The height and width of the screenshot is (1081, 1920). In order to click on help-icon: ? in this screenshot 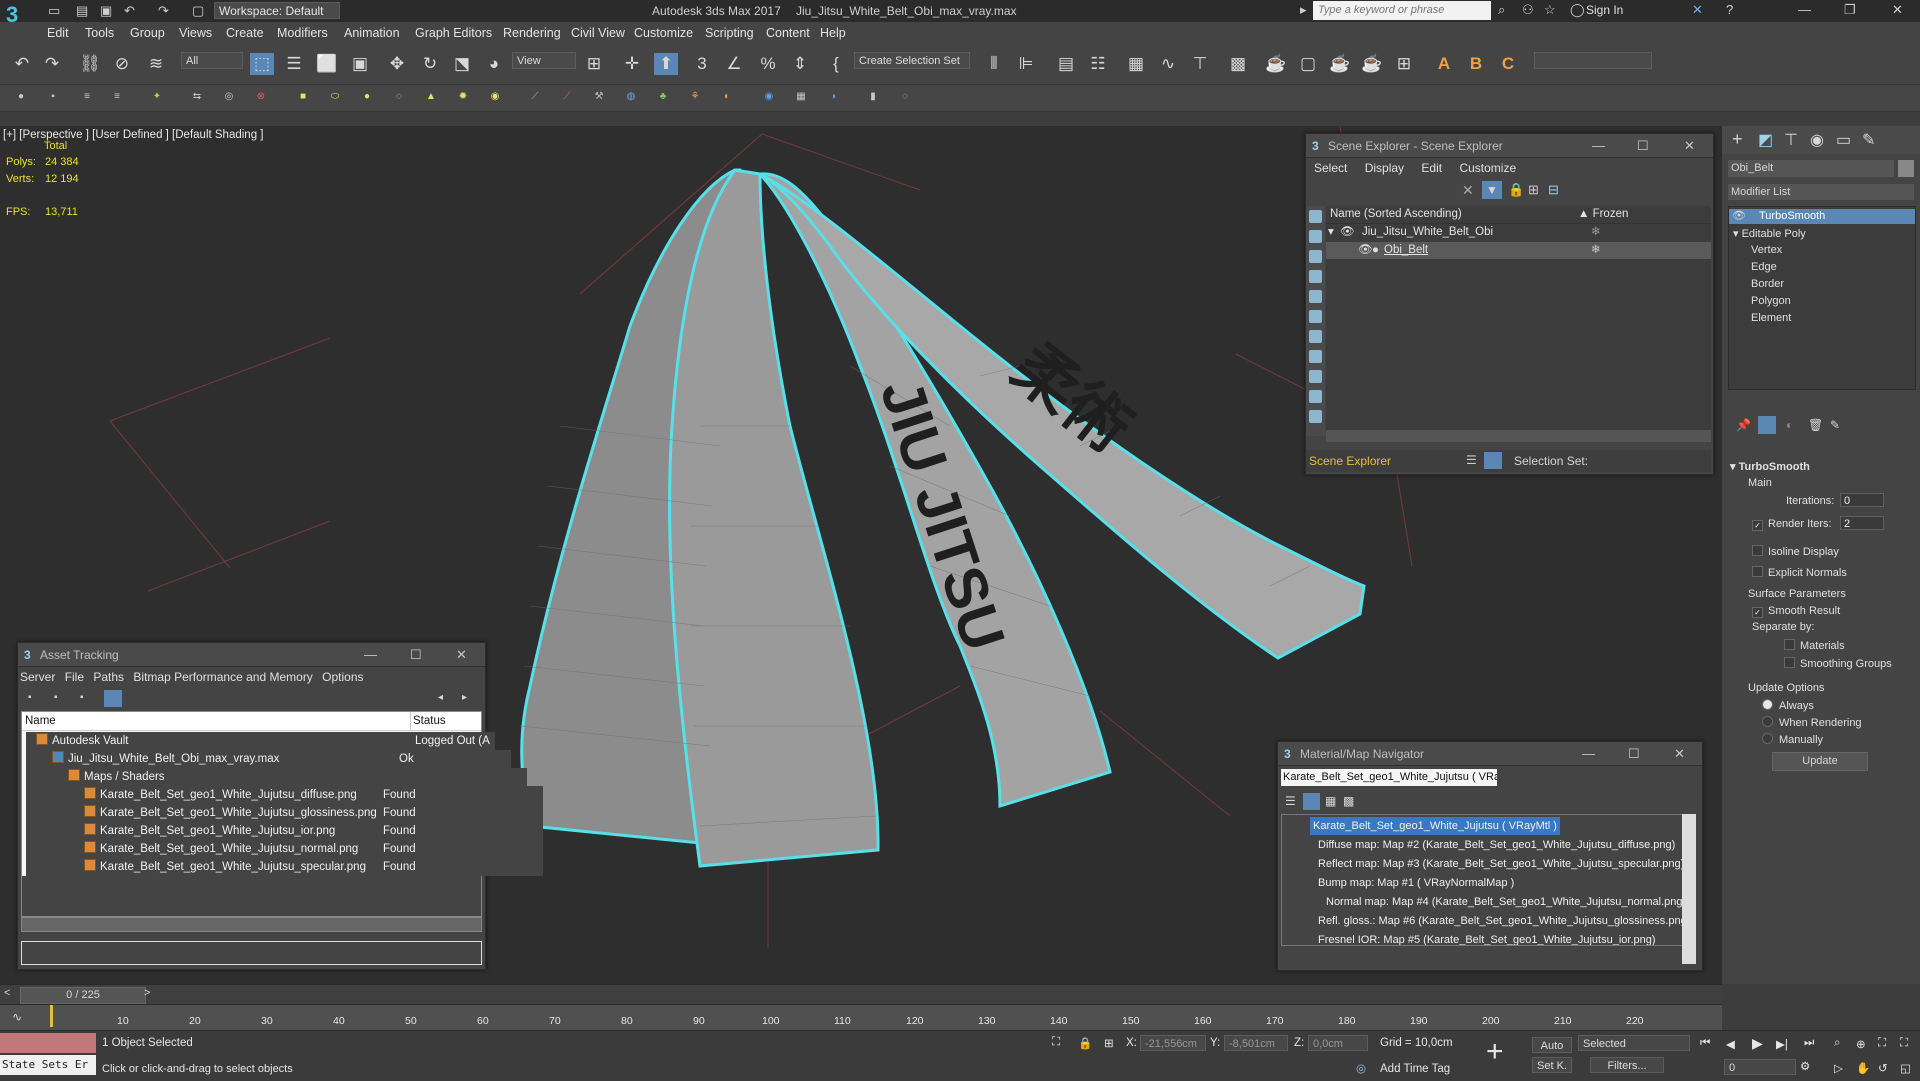, I will do `click(1729, 9)`.